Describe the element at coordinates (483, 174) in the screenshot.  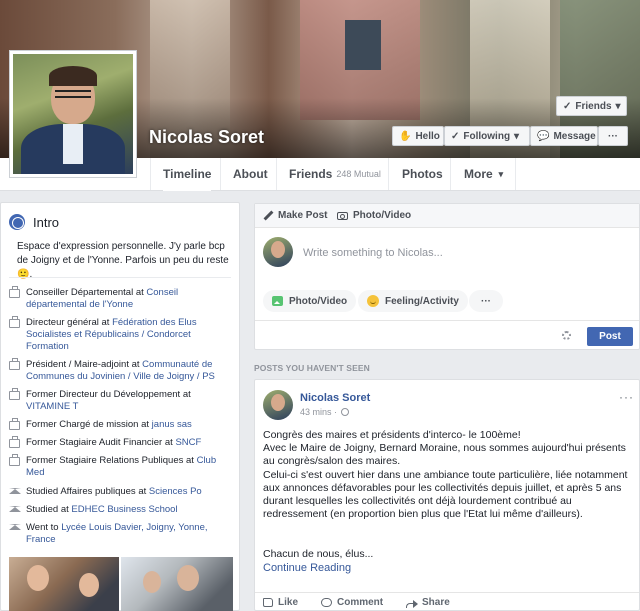
I see `tab-more: More ▾` at that location.